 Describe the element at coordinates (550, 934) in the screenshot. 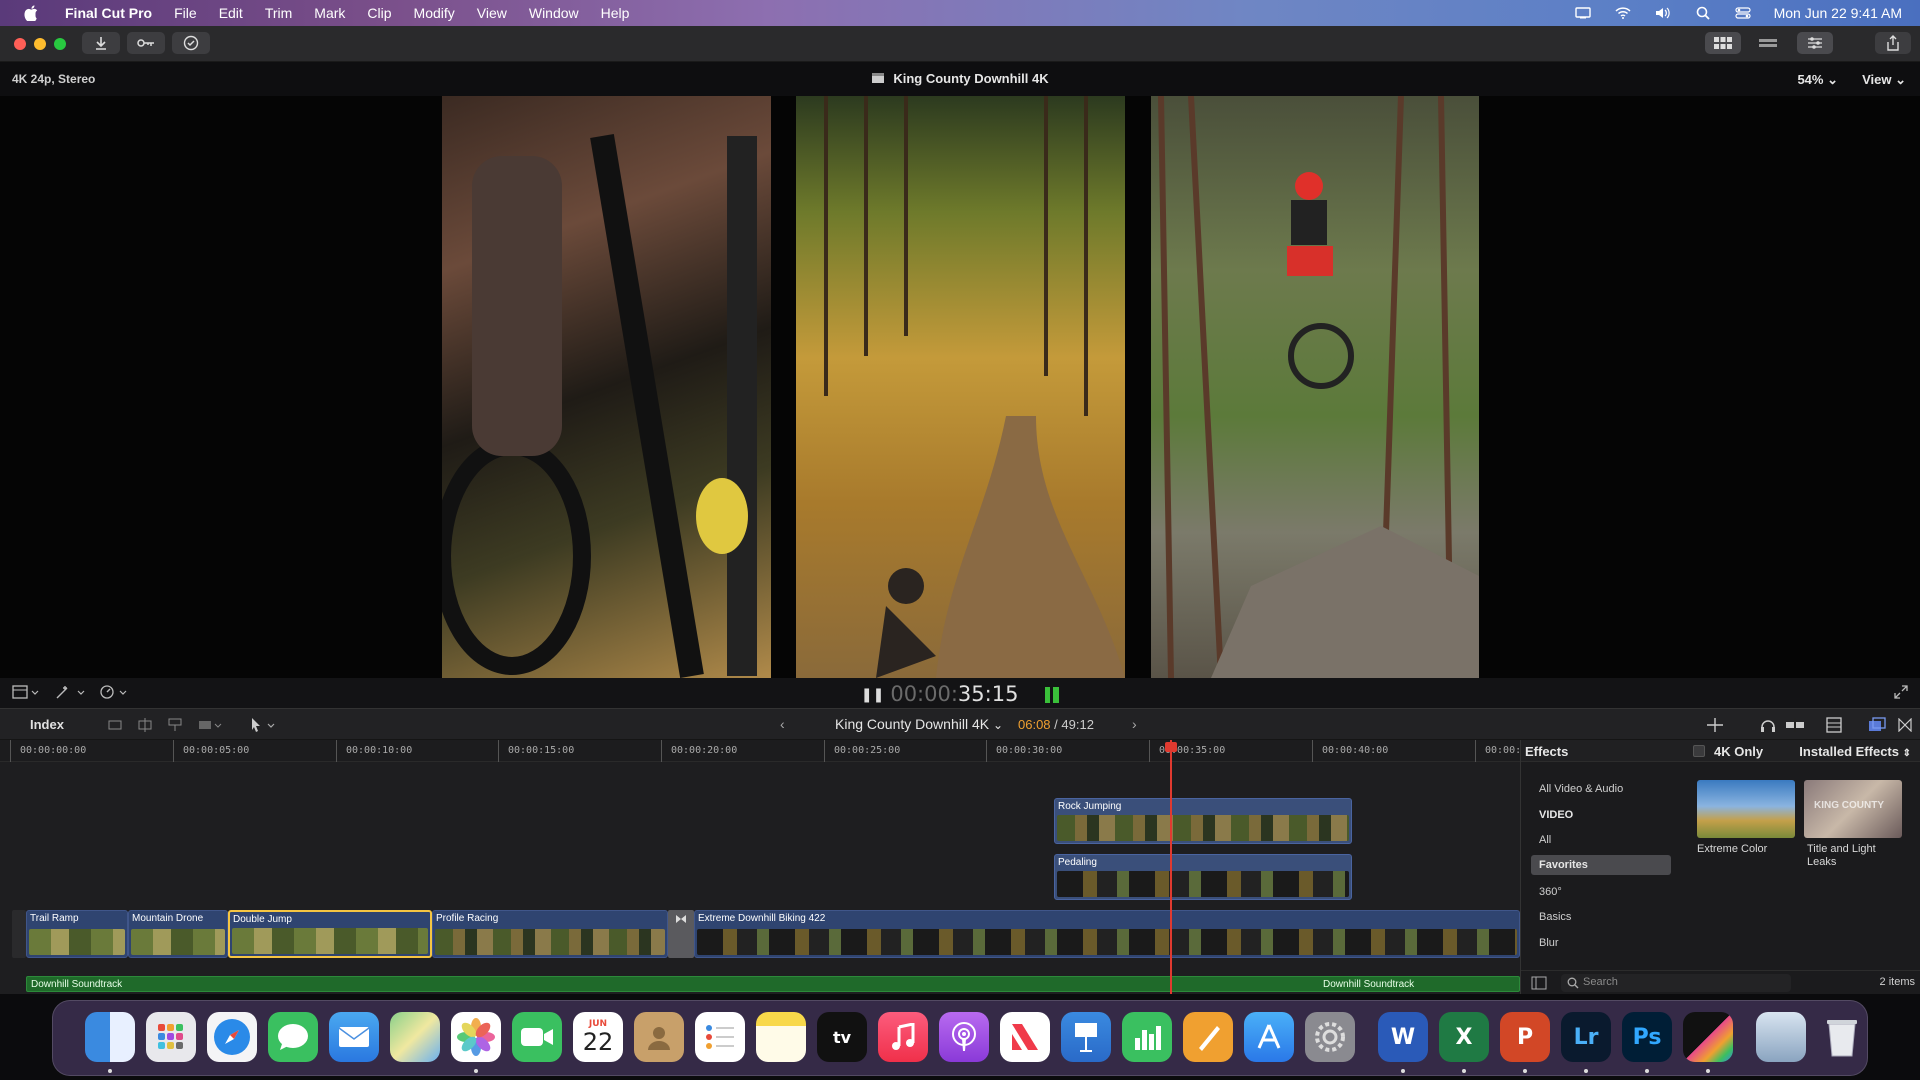

I see `clip-profile-racing: Profile Racing` at that location.